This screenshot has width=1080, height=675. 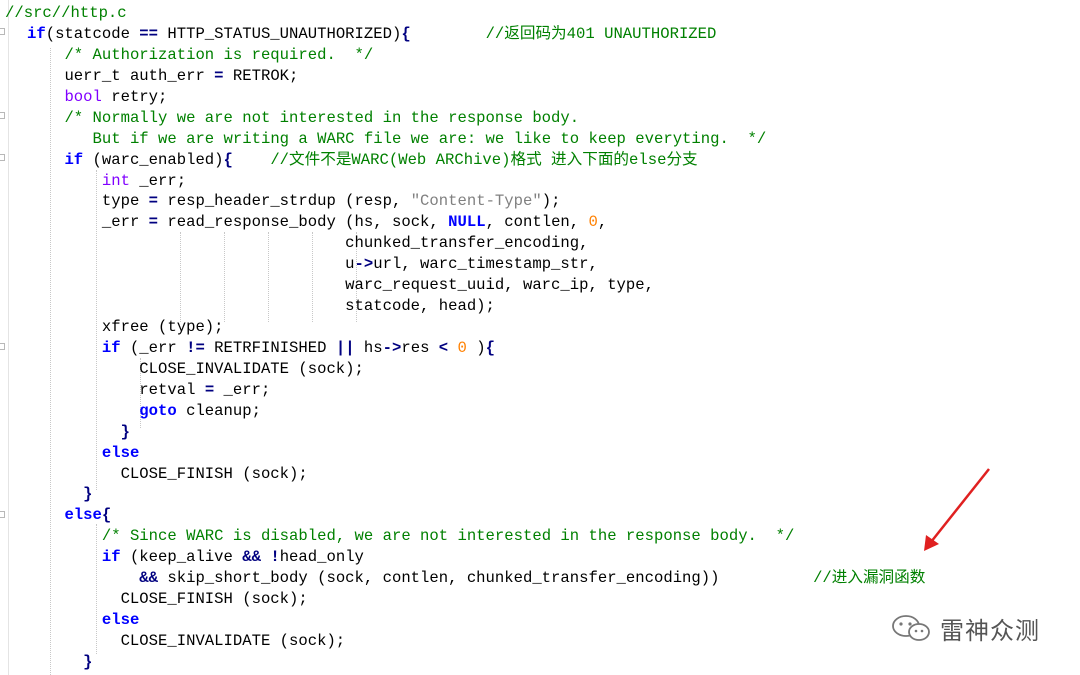 What do you see at coordinates (485, 264) in the screenshot?
I see `code-token: url, warc_timestamp_str,` at bounding box center [485, 264].